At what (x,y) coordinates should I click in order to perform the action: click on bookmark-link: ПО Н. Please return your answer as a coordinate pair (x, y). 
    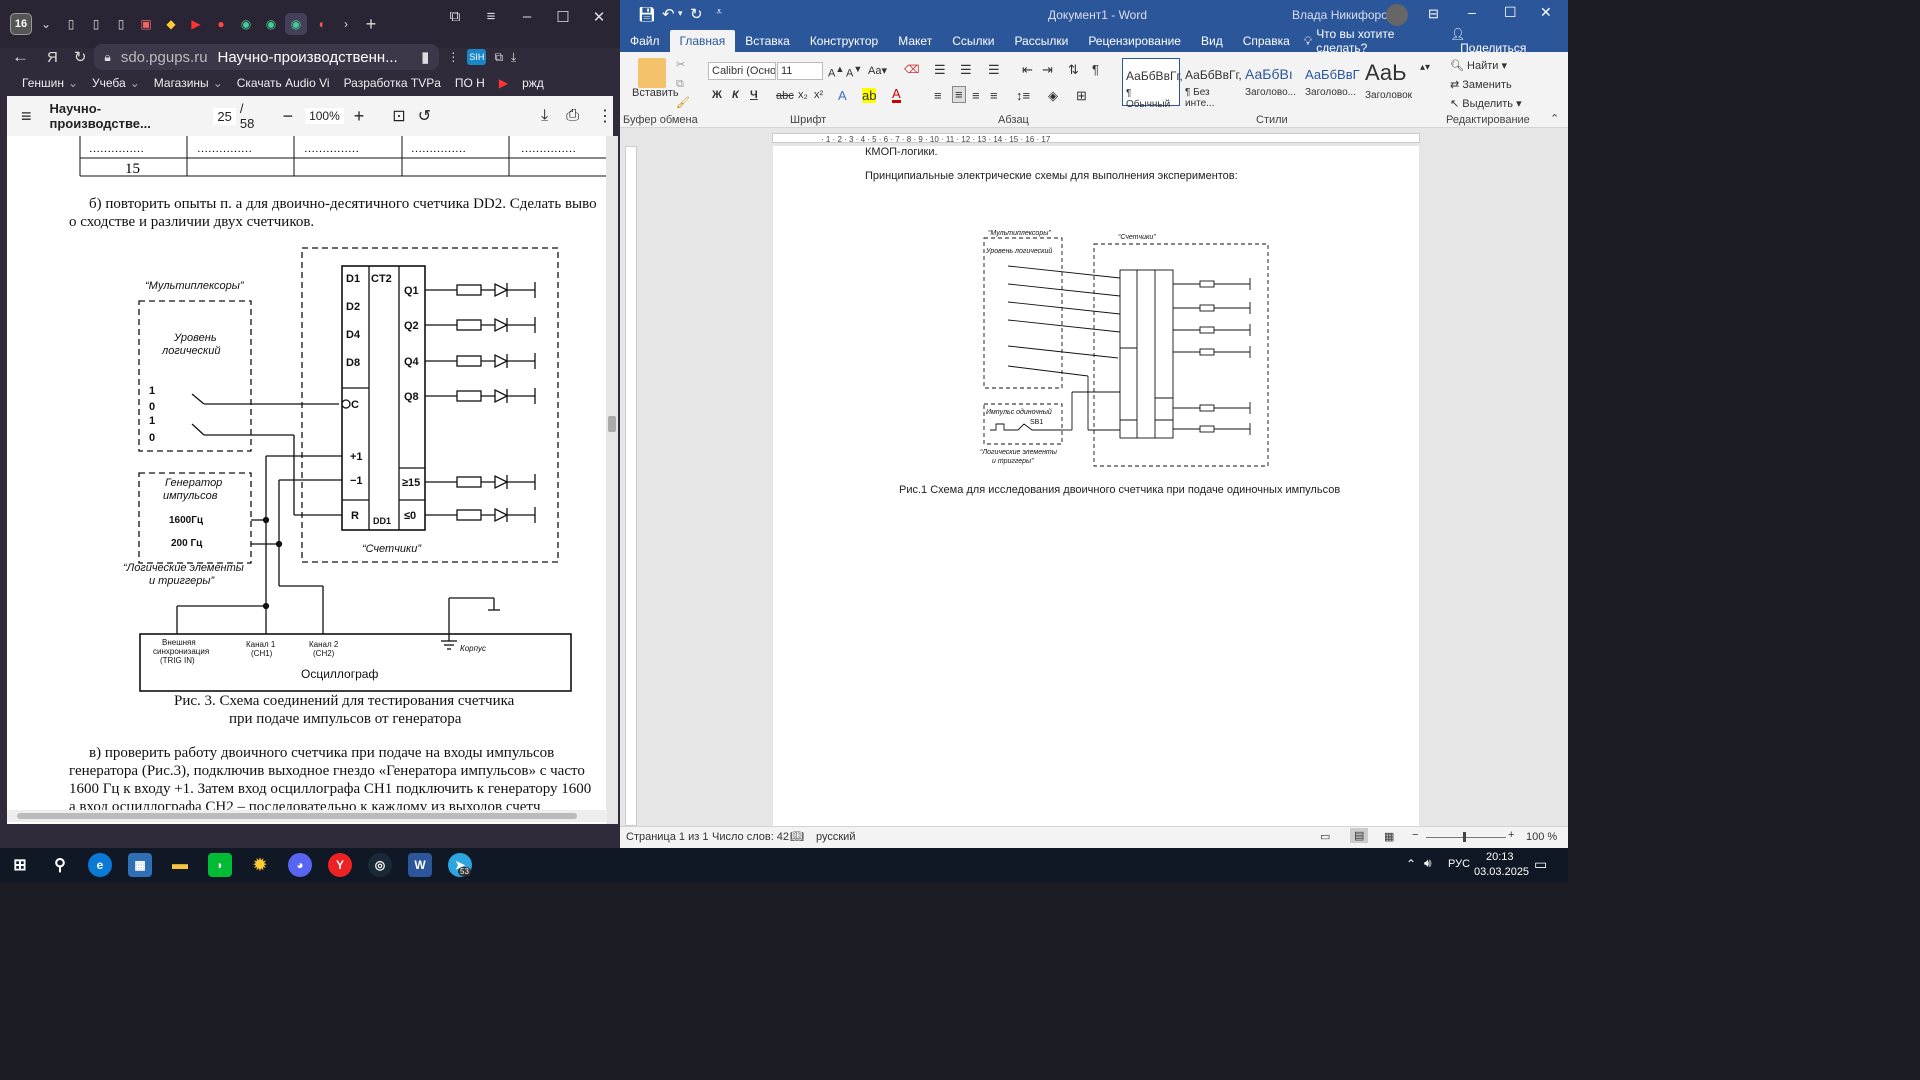
    Looking at the image, I should click on (470, 83).